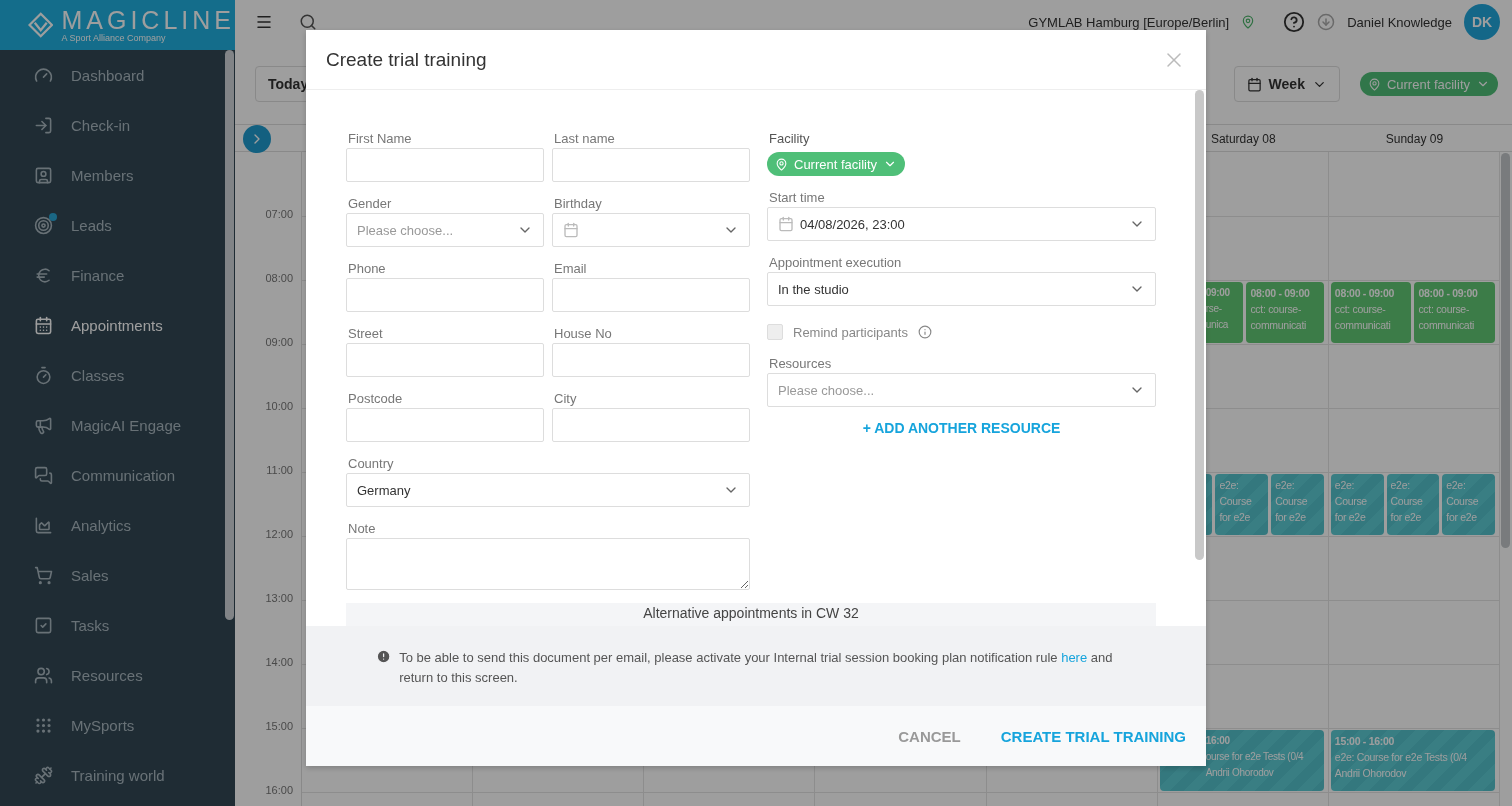 The height and width of the screenshot is (806, 1512). I want to click on user-name: Daniel Knowledge, so click(1399, 22).